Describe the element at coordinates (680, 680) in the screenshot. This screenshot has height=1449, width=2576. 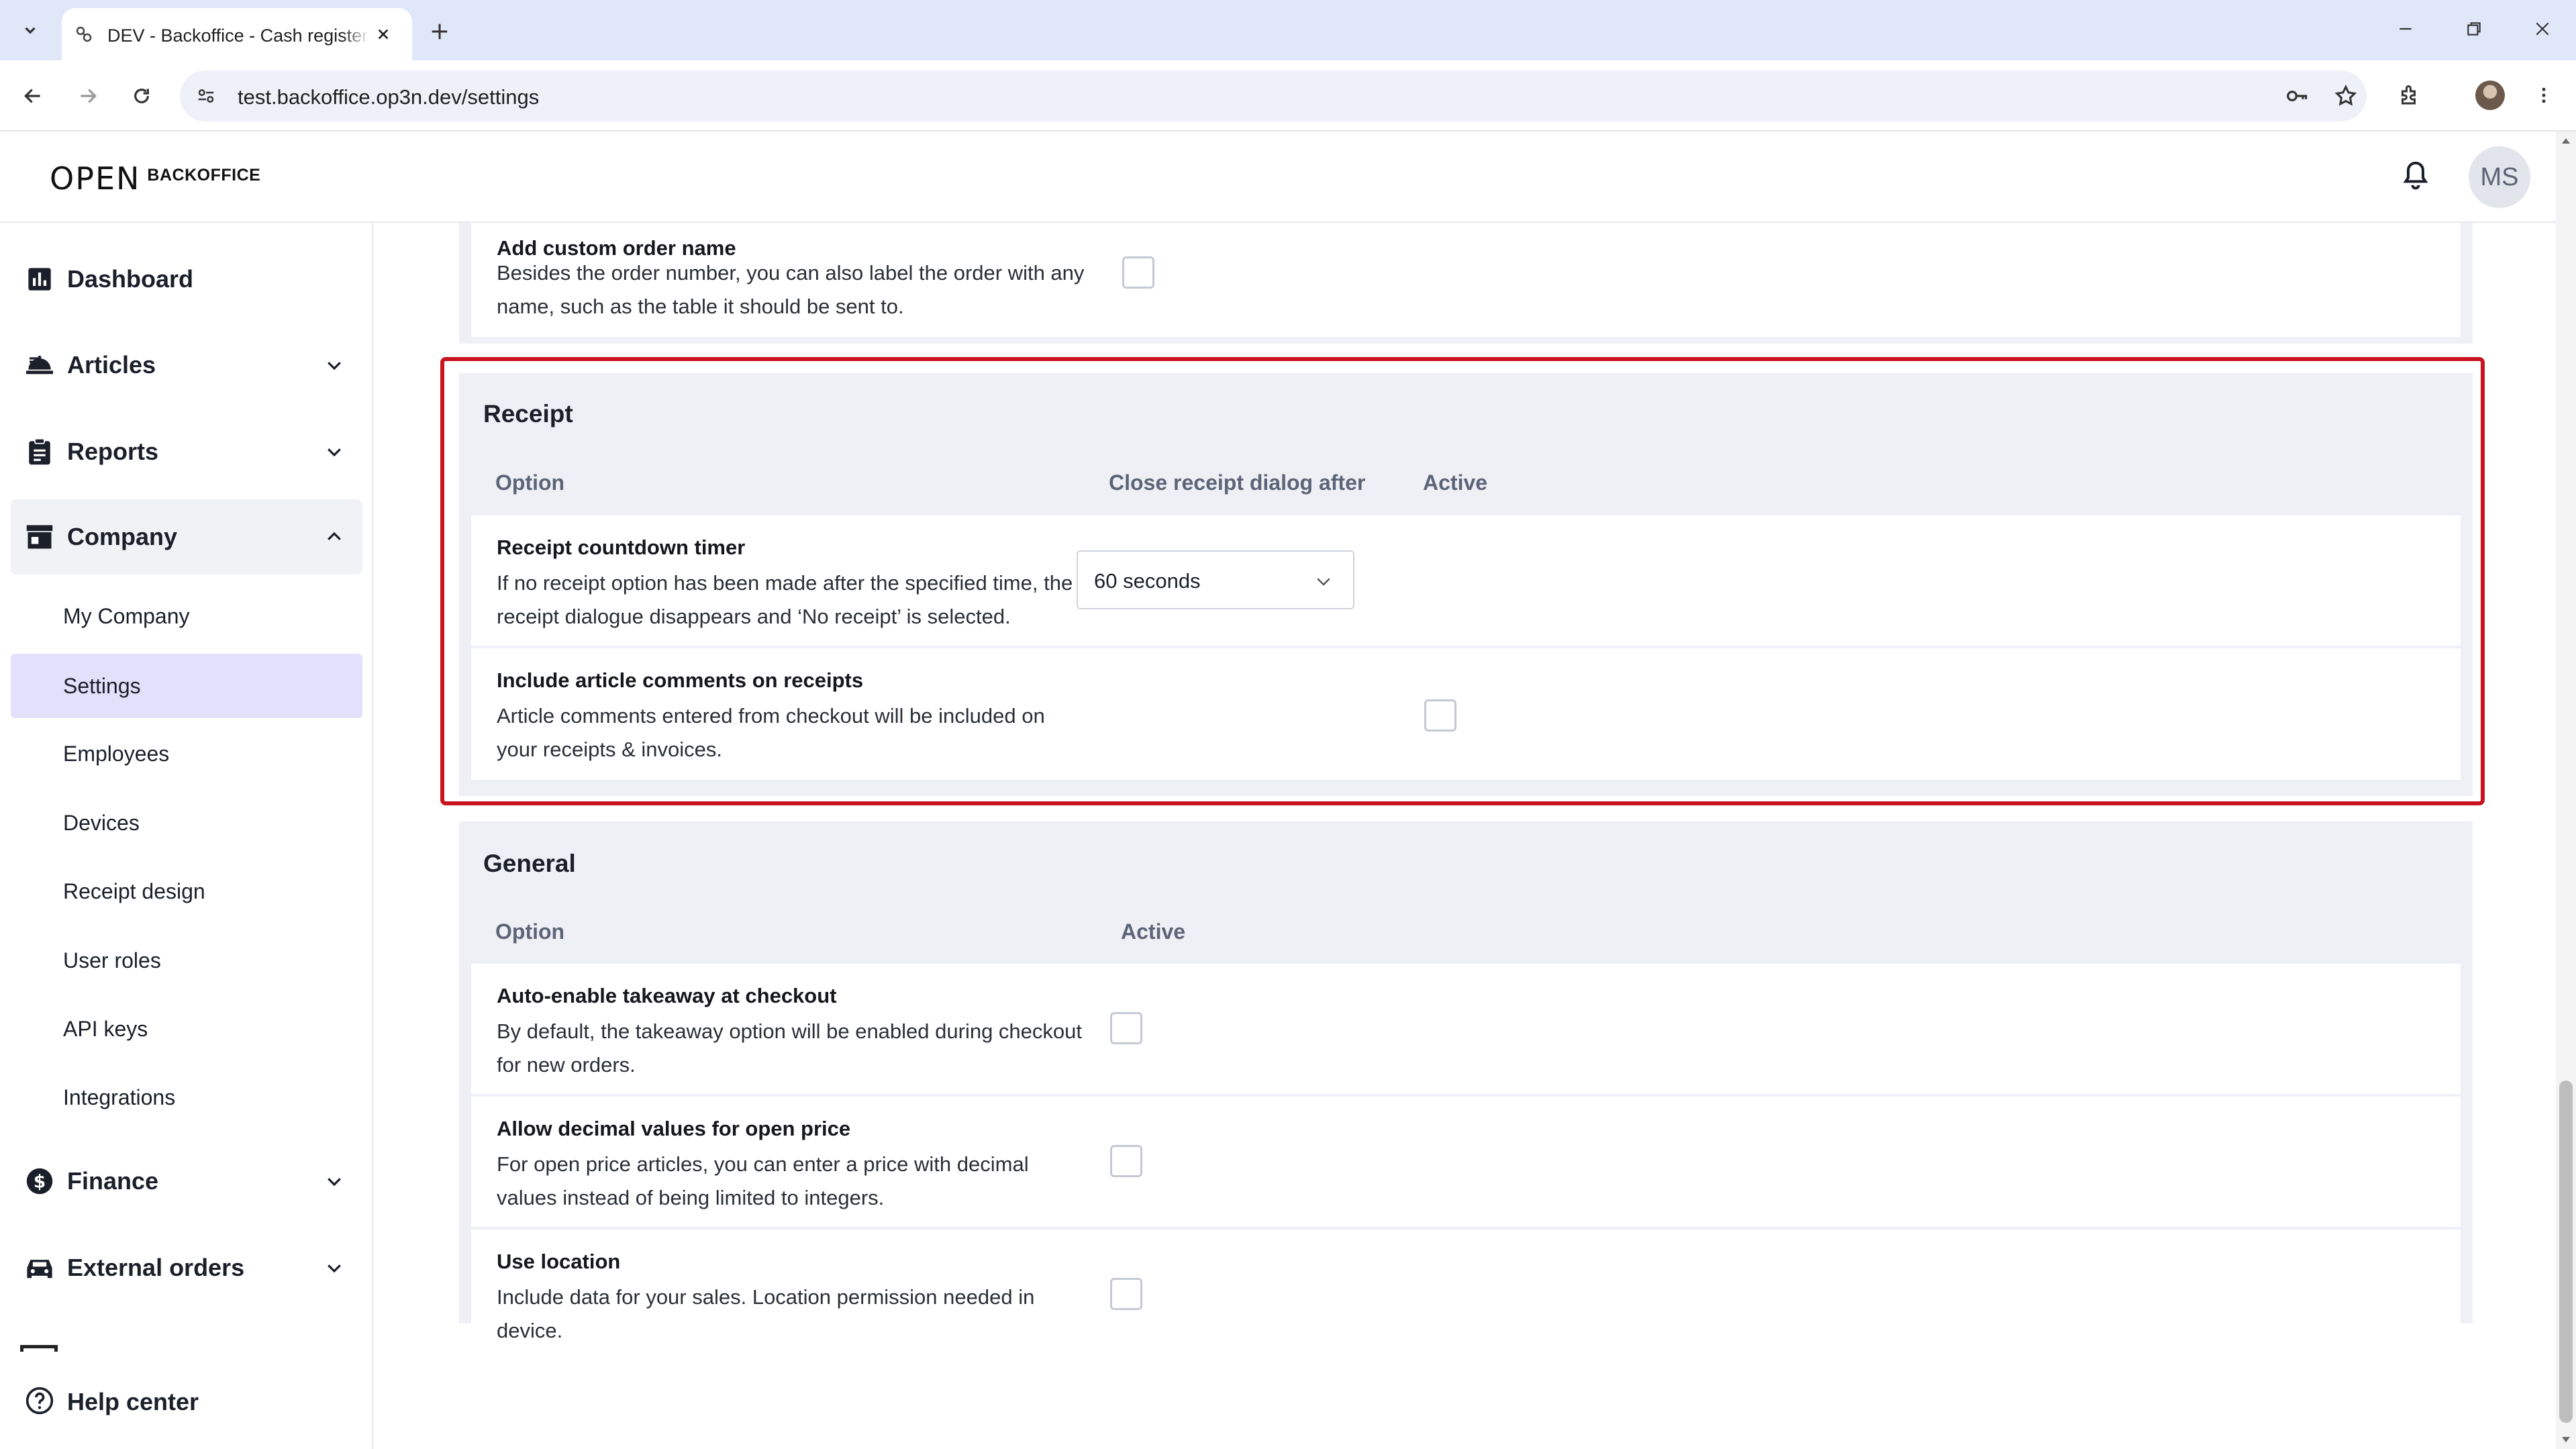
I see `option-title: Include article comments on receipts` at that location.